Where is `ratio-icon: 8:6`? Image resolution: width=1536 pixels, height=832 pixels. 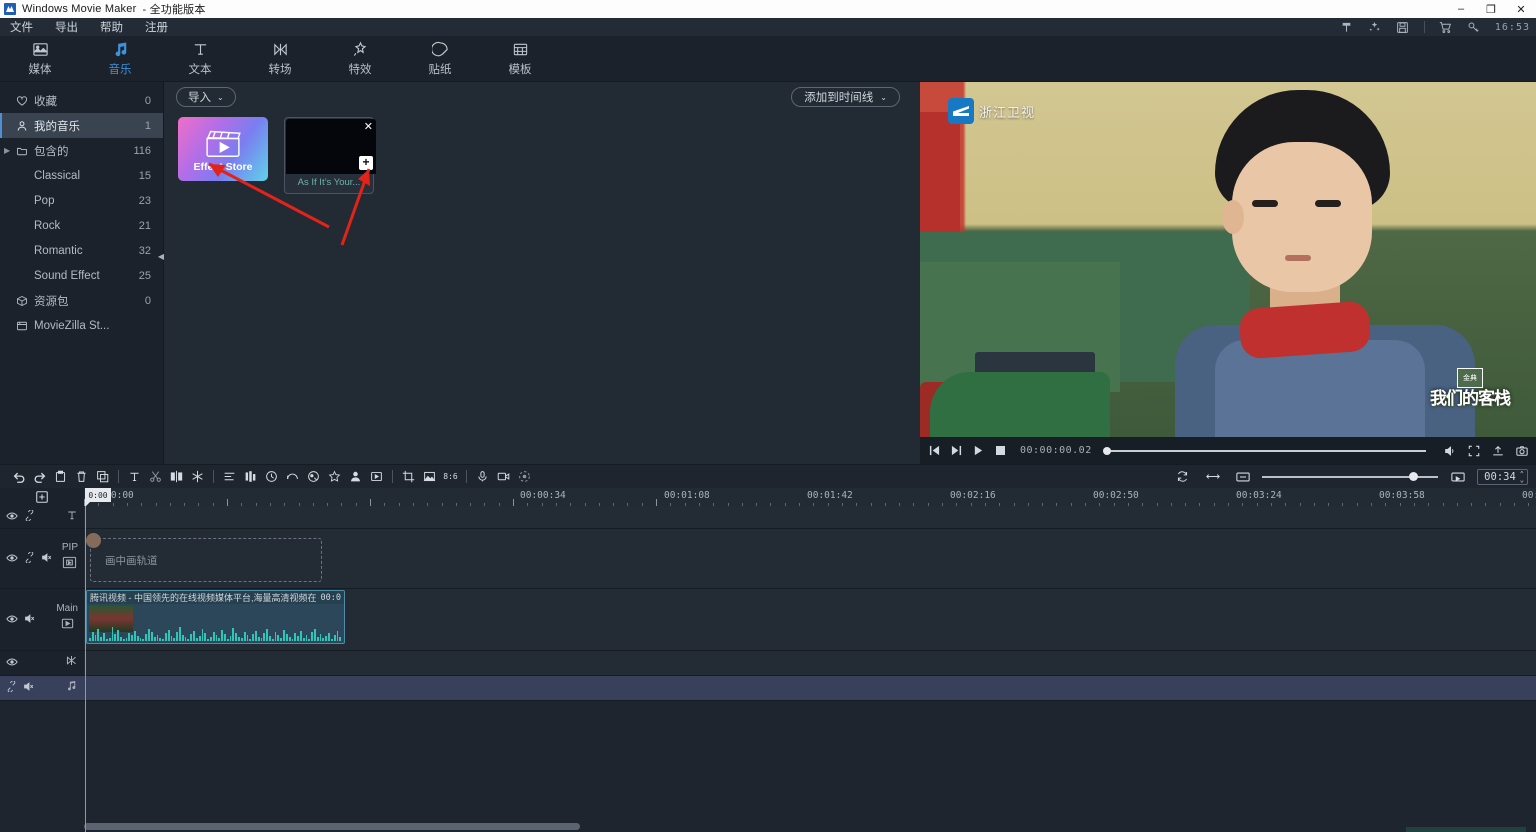 ratio-icon: 8:6 is located at coordinates (450, 477).